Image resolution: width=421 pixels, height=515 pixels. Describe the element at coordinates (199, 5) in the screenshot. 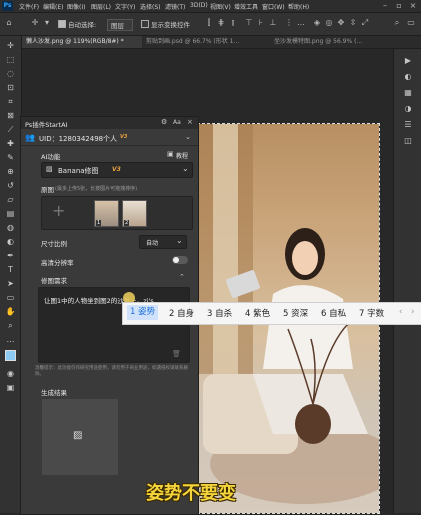

I see `menu-3d: 3D(D)` at that location.